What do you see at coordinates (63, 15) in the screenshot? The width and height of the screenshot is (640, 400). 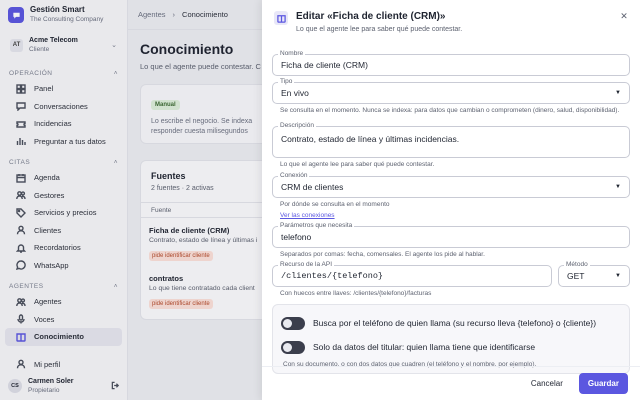 I see `brand: Gestión Smart The Consulting Company` at bounding box center [63, 15].